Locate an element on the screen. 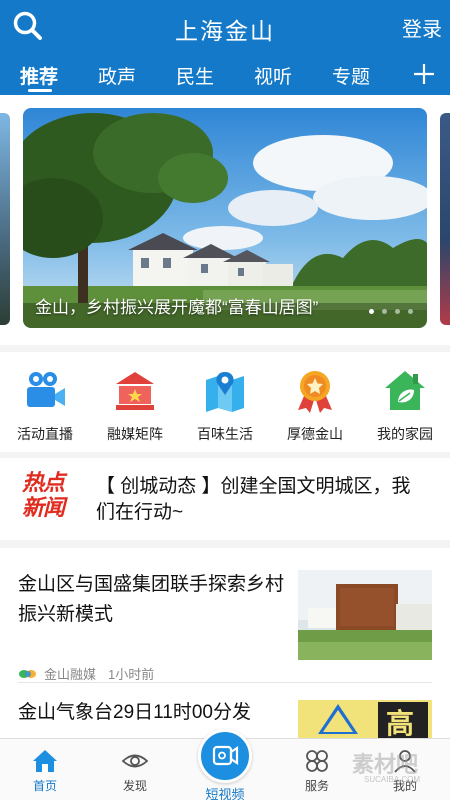  hot-news-banner: 热点 新闻 【 创城动态 】创建全国文明城区，我们在行动~ is located at coordinates (225, 499).